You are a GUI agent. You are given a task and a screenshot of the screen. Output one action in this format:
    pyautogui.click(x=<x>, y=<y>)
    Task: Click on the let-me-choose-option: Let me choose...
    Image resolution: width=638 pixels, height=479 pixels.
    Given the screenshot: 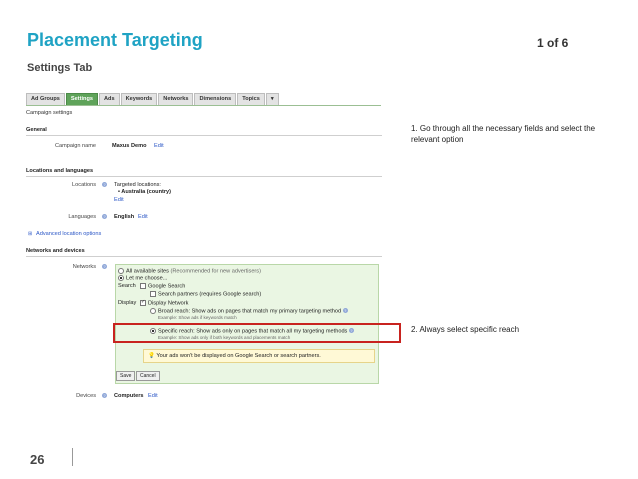 What is the action you would take?
    pyautogui.click(x=142, y=278)
    